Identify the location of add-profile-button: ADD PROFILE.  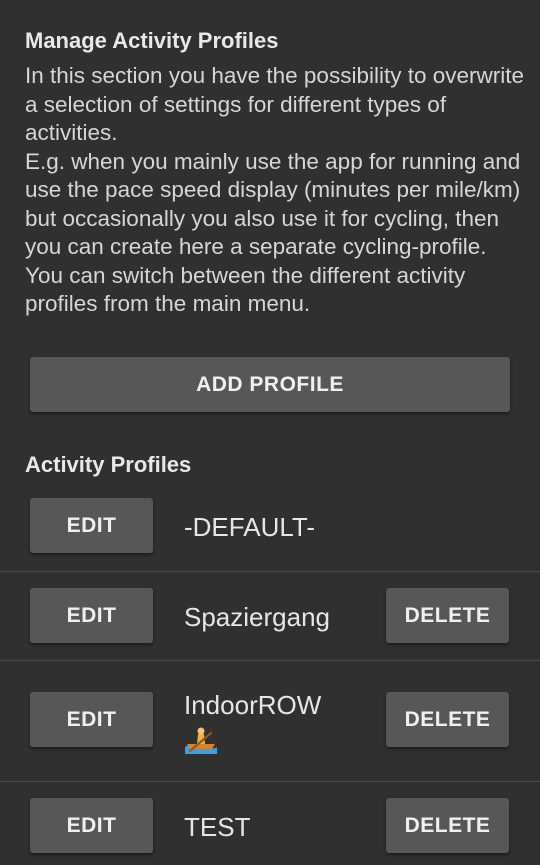
(270, 384).